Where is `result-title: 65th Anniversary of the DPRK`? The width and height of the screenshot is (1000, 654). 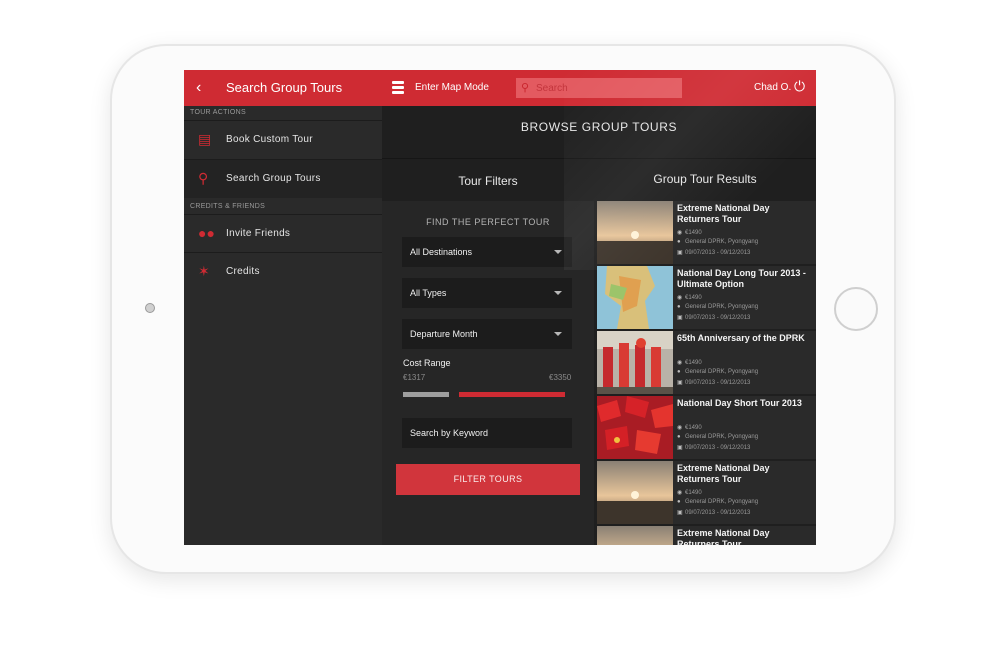
result-title: 65th Anniversary of the DPRK is located at coordinates (741, 338).